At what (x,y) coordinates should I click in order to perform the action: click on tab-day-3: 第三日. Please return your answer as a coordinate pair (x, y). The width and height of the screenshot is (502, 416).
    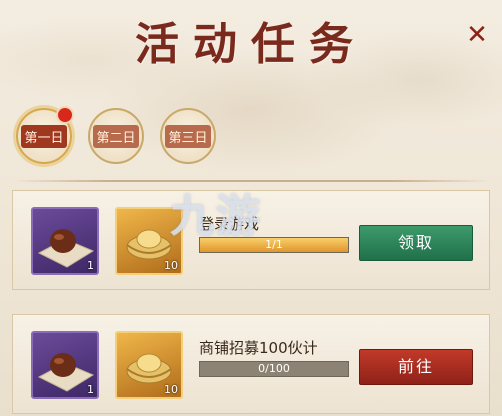
    Looking at the image, I should click on (188, 136).